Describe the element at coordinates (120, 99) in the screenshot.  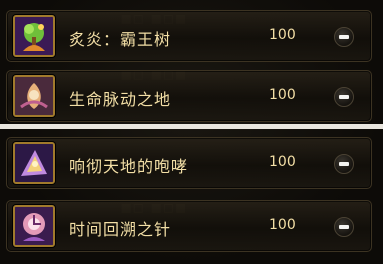
I see `skill-name: 生命脉动之地` at that location.